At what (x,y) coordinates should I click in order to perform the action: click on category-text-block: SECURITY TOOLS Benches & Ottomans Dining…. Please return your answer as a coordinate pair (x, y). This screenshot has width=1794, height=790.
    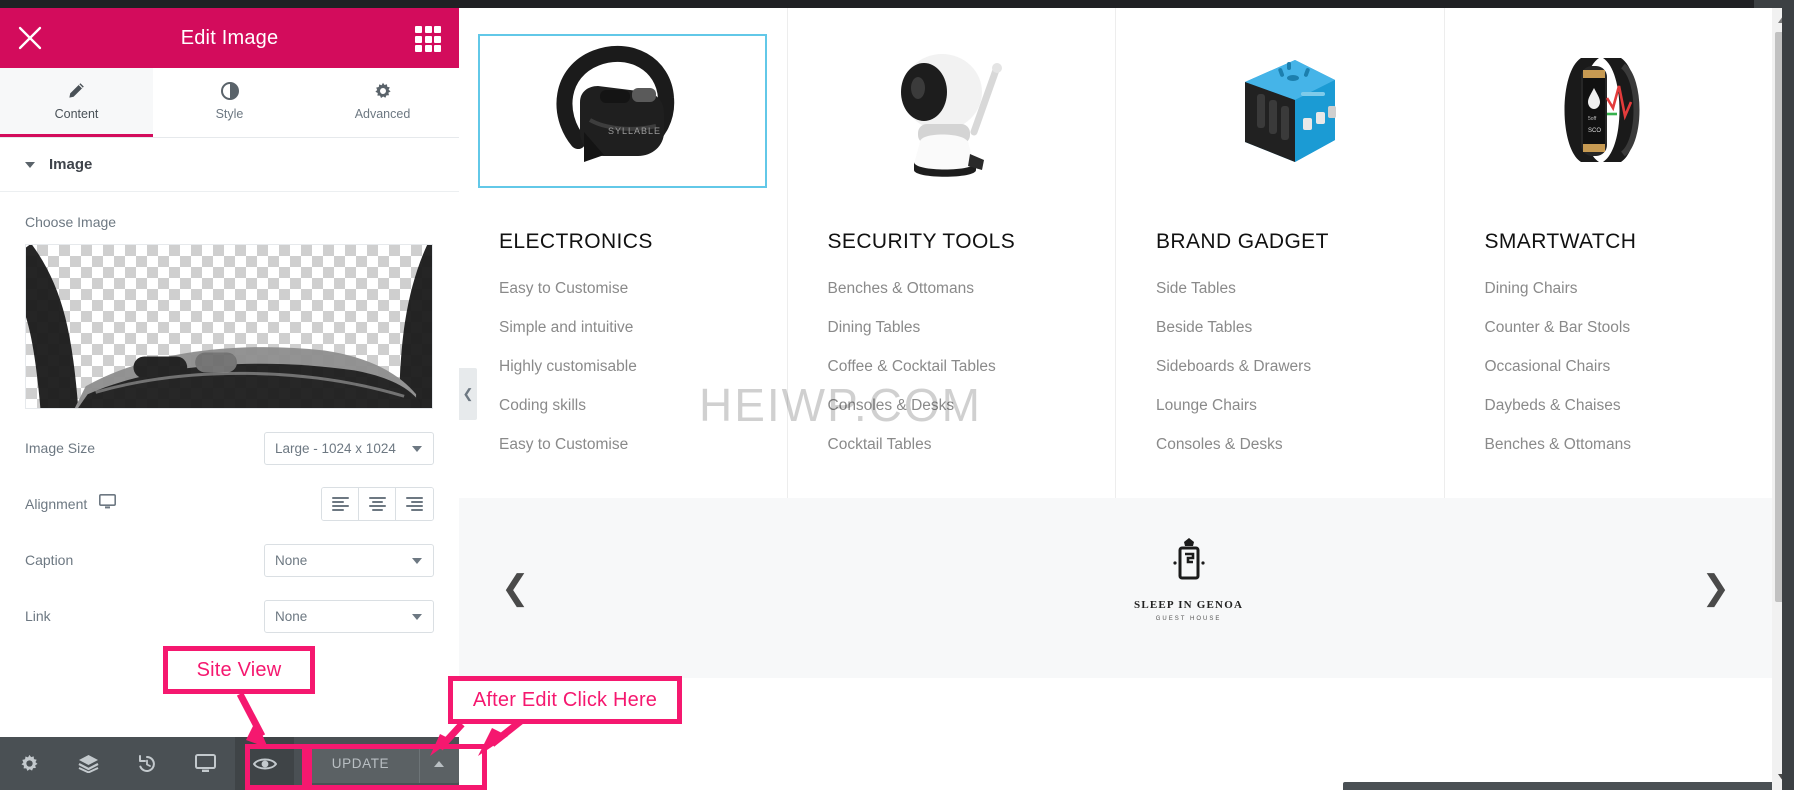
    Looking at the image, I should click on (952, 352).